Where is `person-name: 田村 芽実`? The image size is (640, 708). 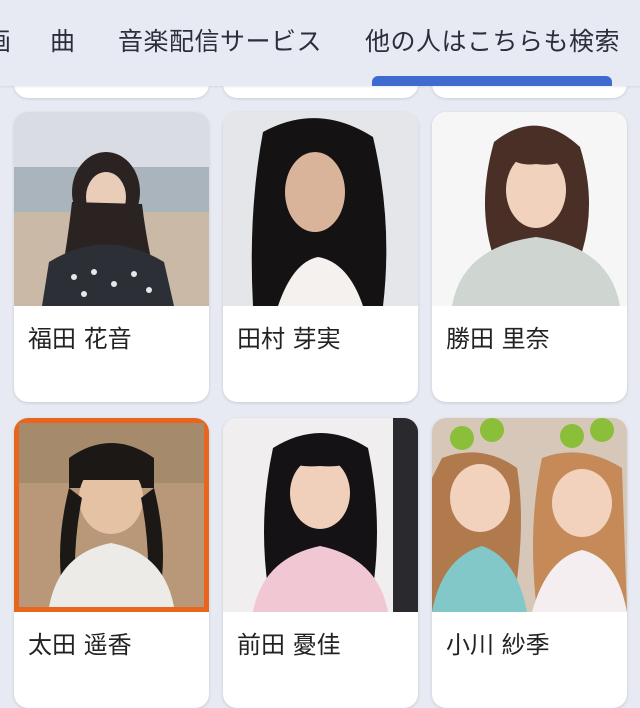
person-name: 田村 芽実 is located at coordinates (289, 339).